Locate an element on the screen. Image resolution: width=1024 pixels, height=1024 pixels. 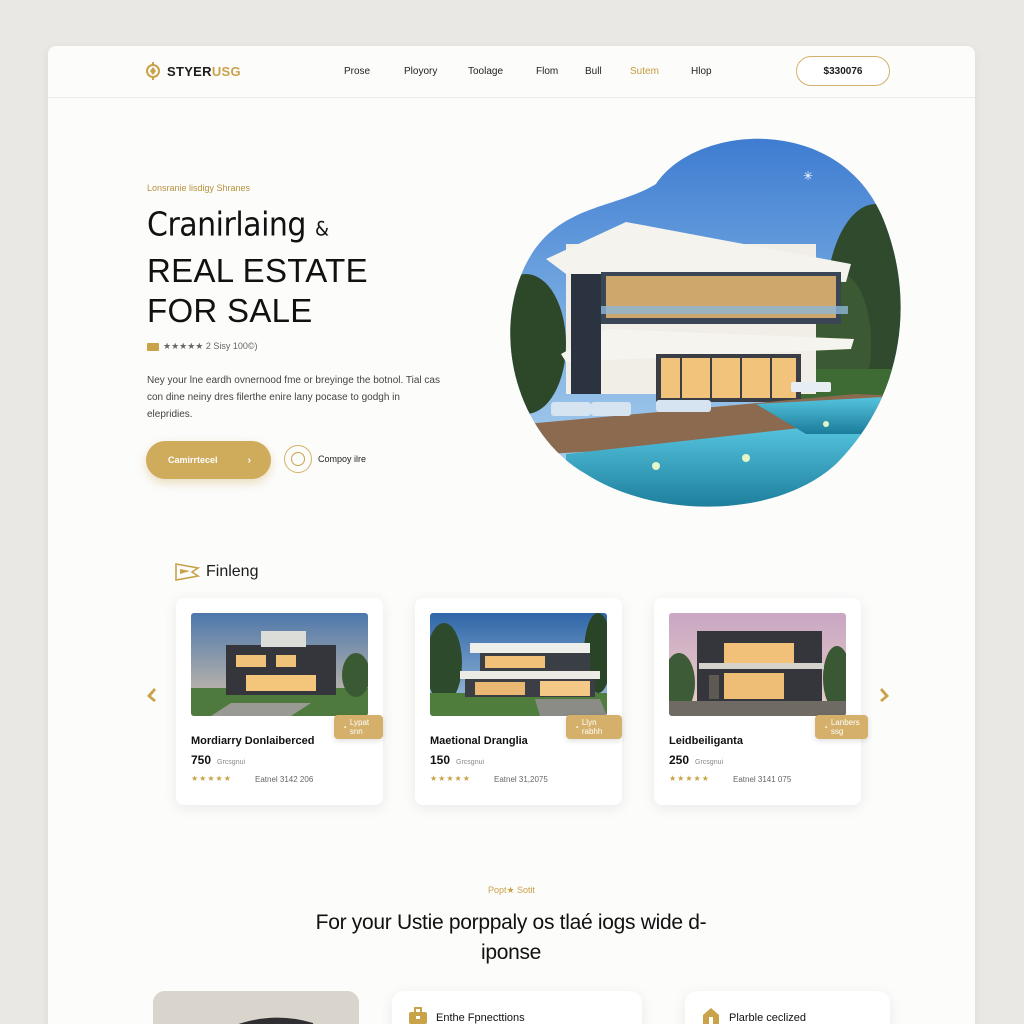
phone-button: $330076 is located at coordinates (843, 71).